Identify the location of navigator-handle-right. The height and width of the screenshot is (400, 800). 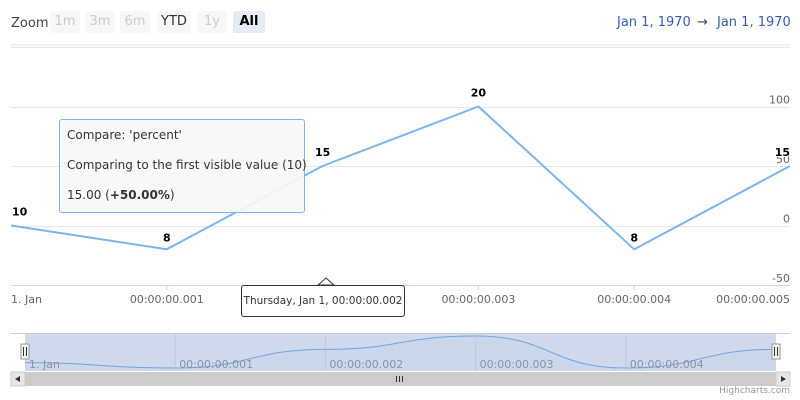
(776, 351).